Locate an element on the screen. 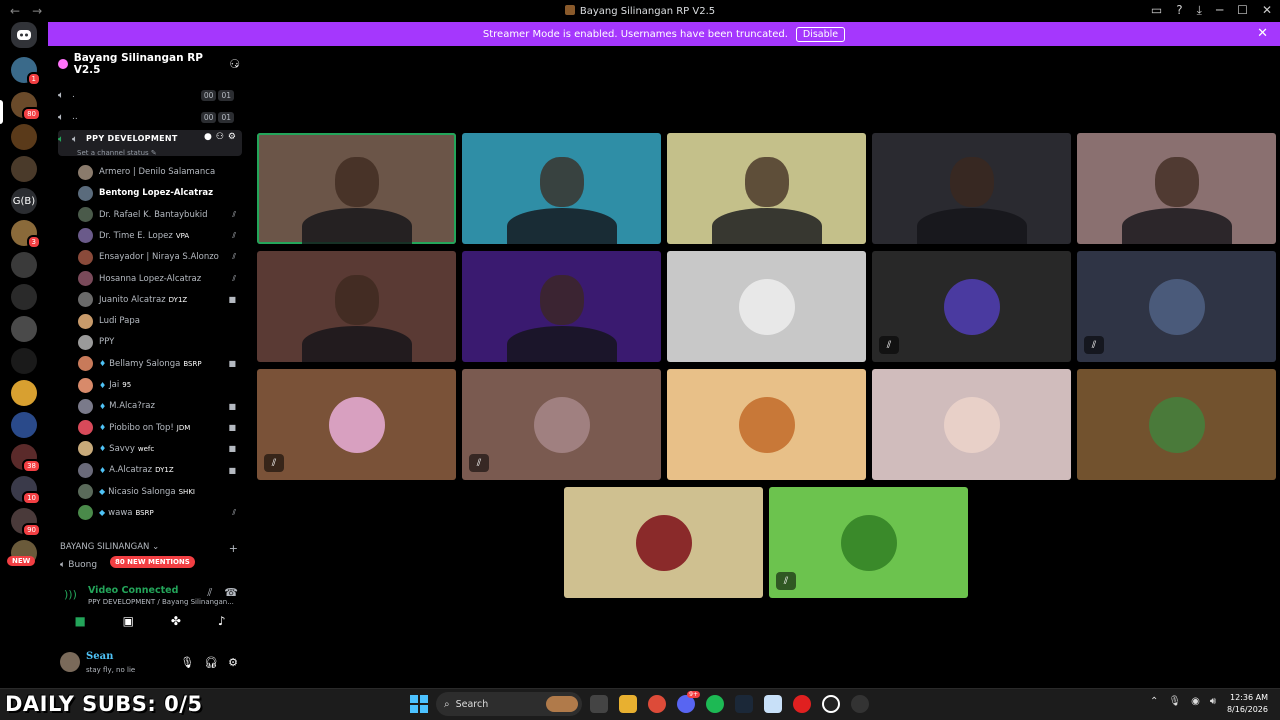 This screenshot has width=1280, height=720. voice-channel-buong: 🔈︎ Buong is located at coordinates (78, 565).